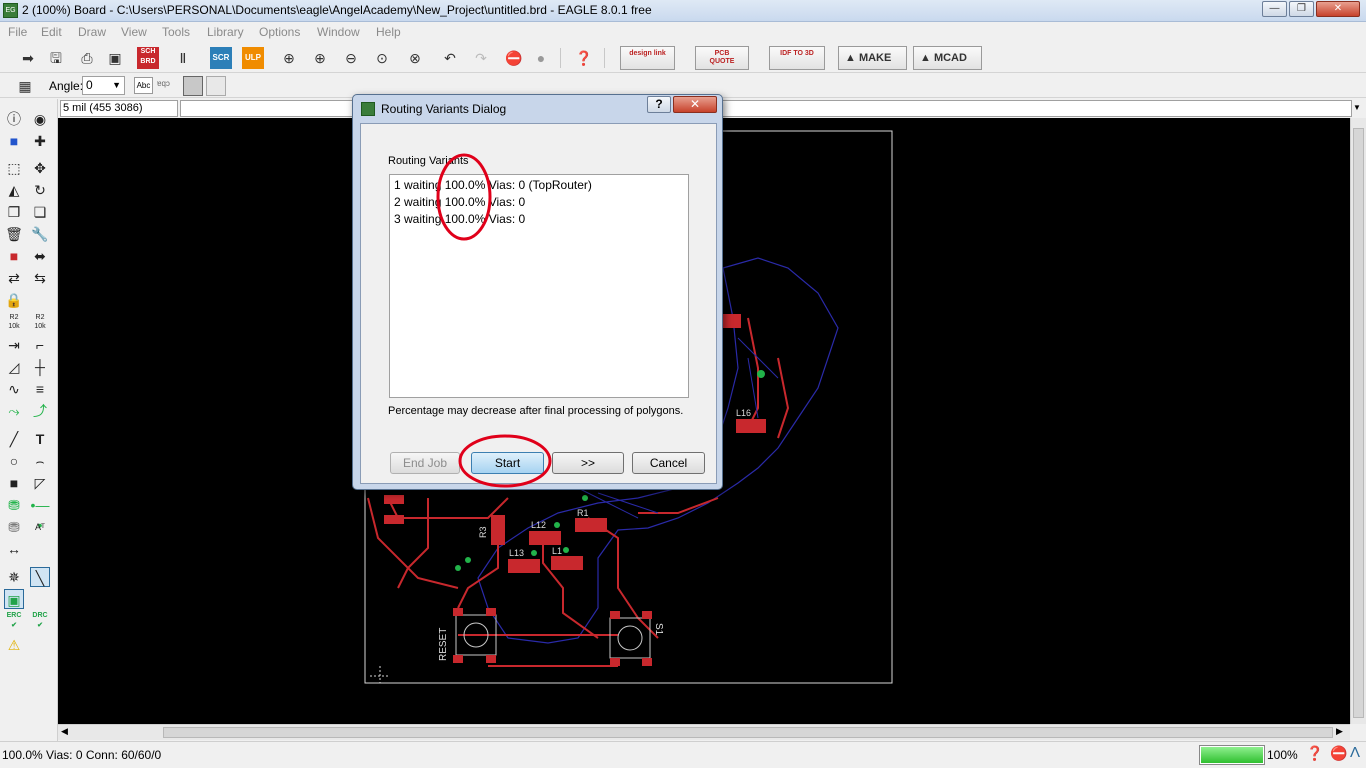 This screenshot has width=1366, height=768. I want to click on redo-icon: ↷, so click(481, 58).